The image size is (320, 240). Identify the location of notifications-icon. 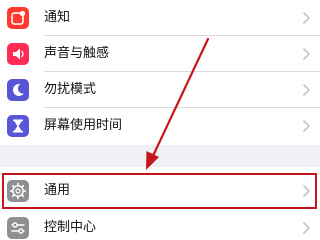
(18, 18).